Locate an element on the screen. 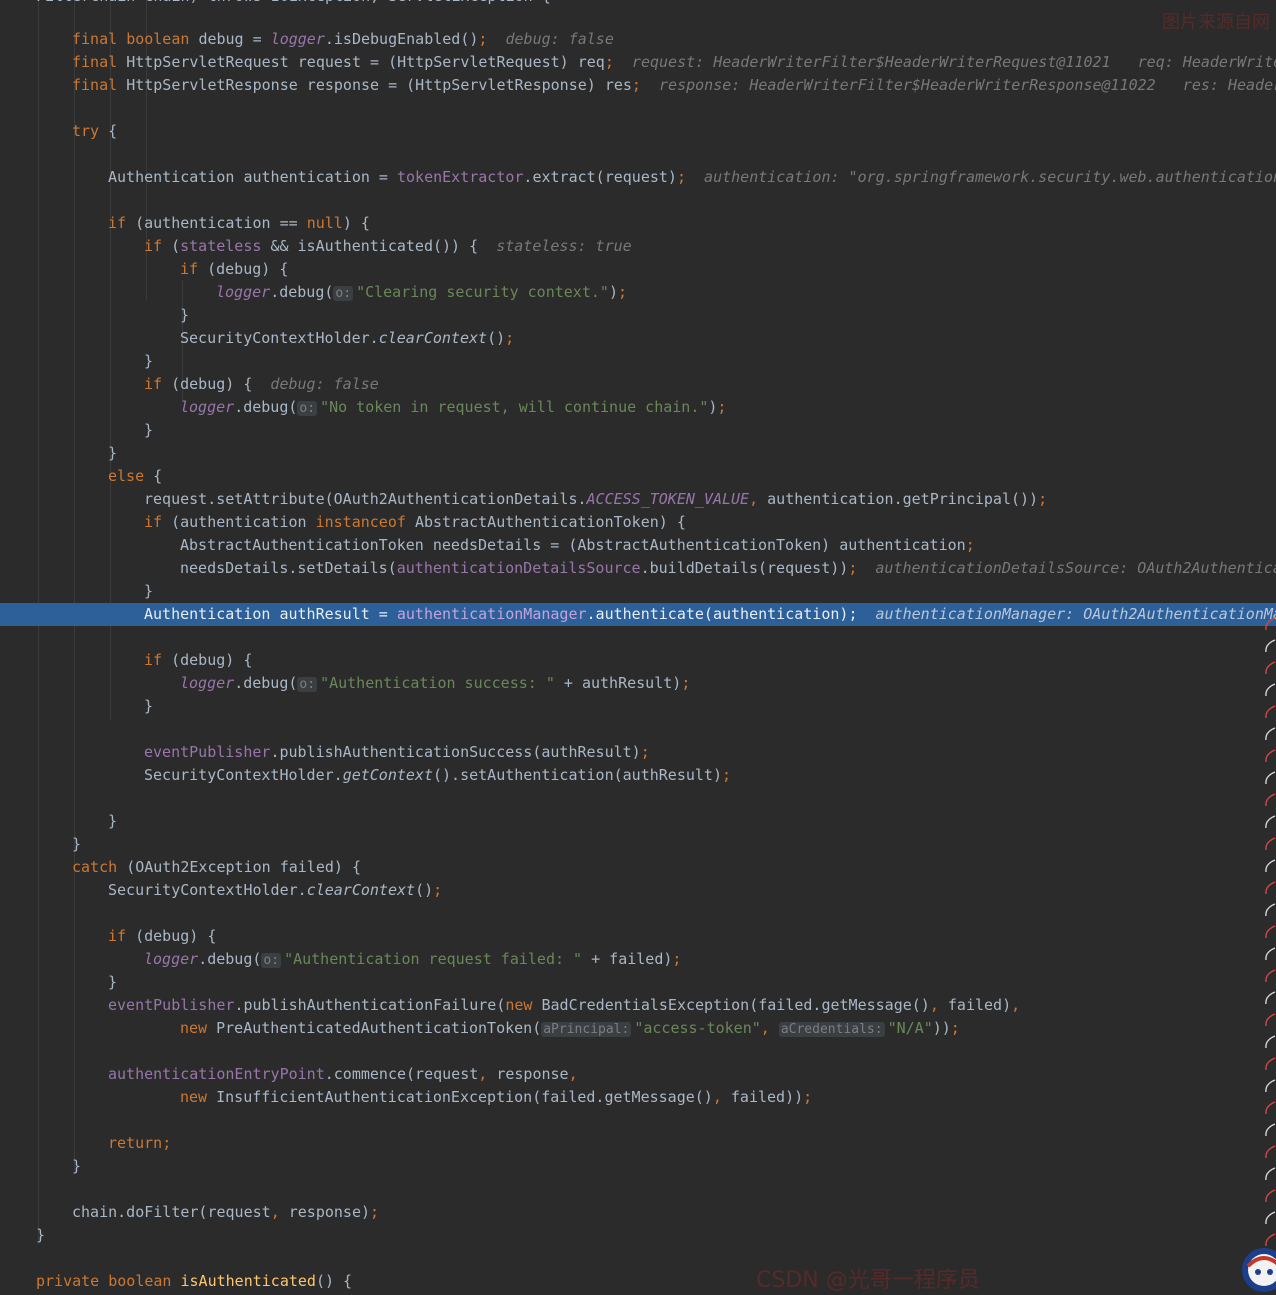  code-token: else is located at coordinates (131, 476).